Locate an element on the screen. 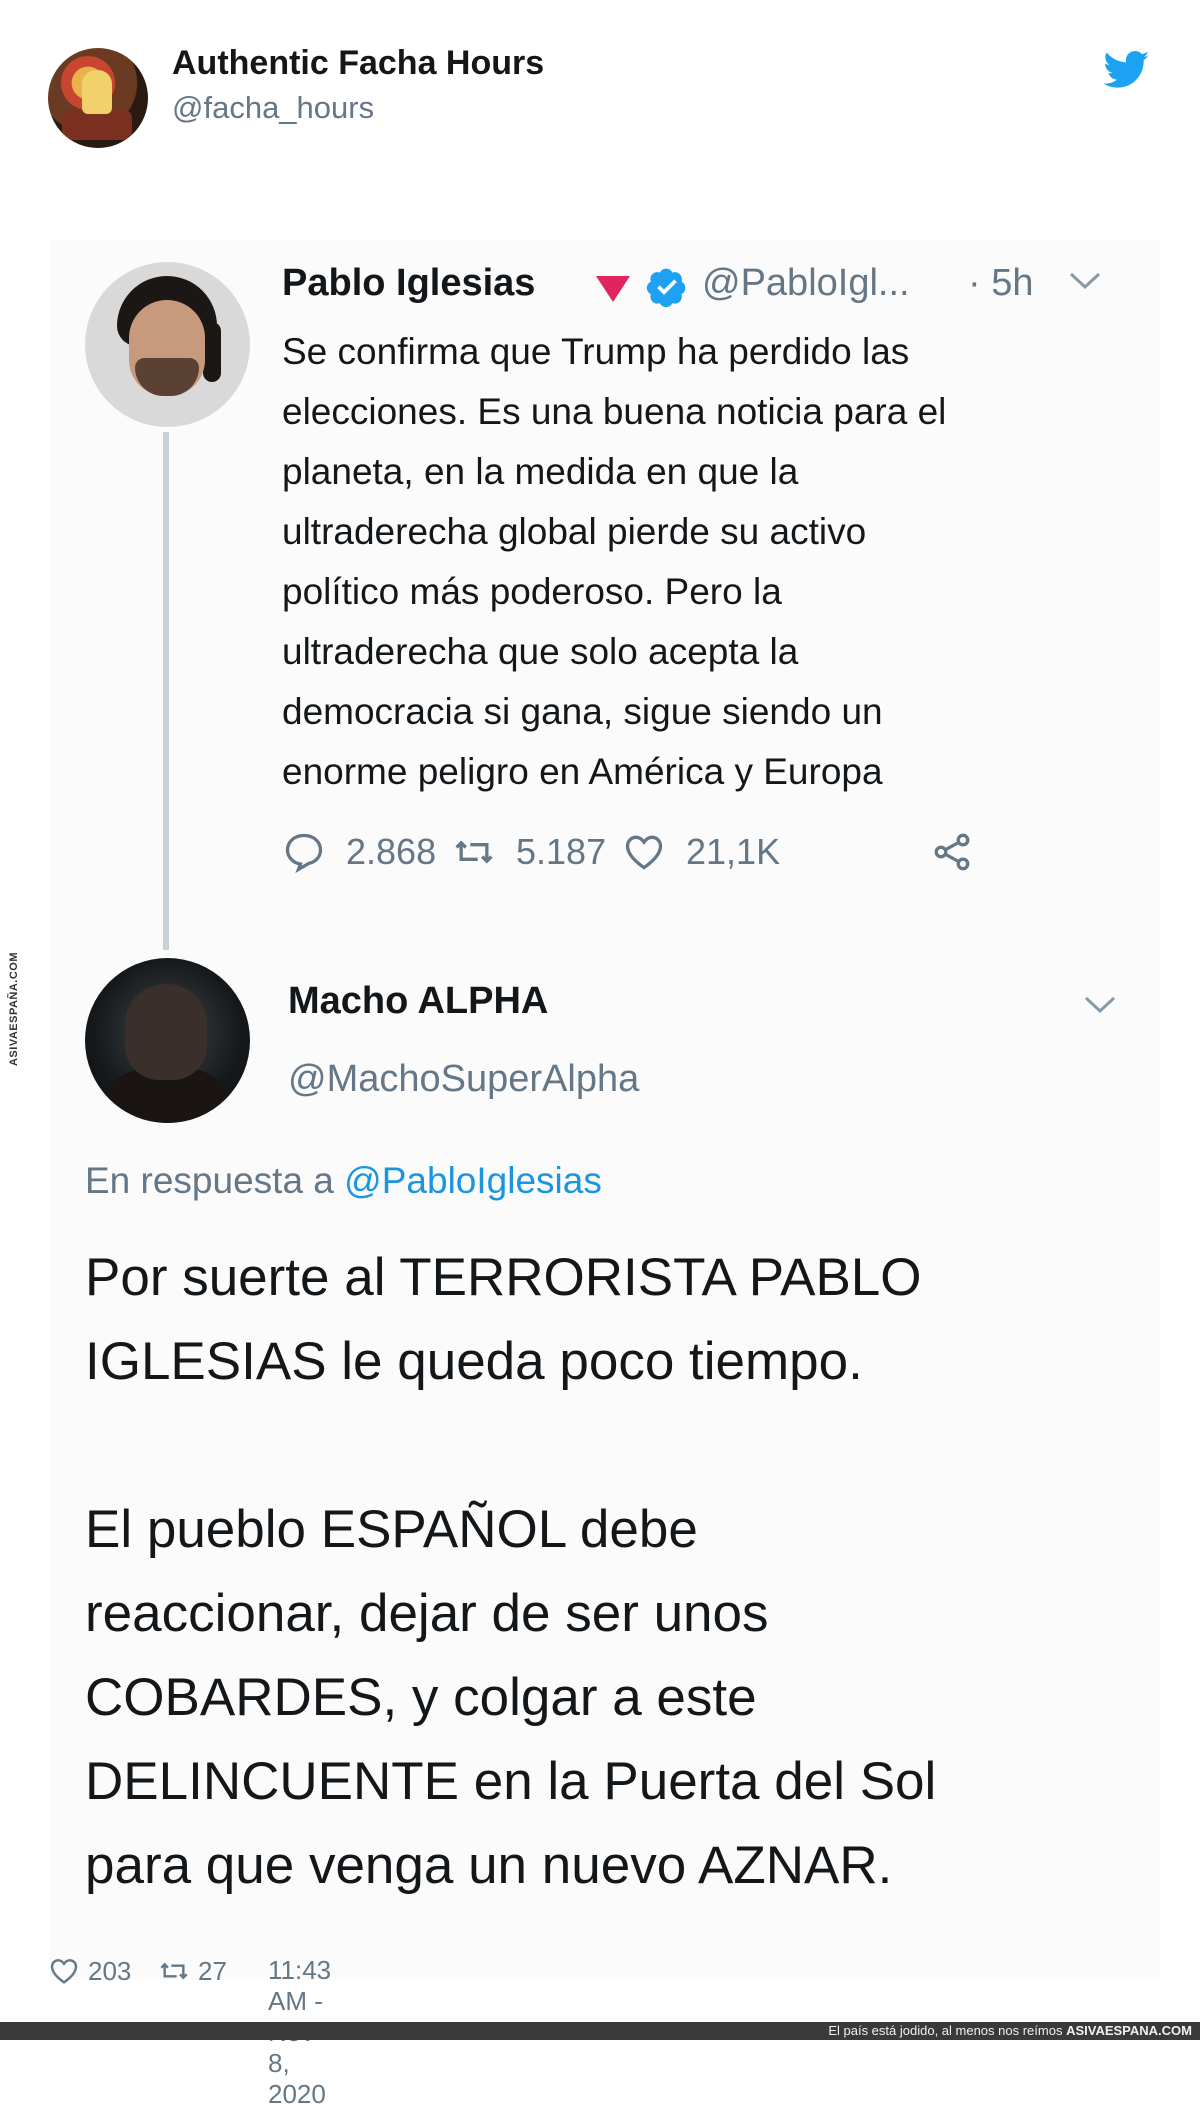 This screenshot has height=2110, width=1200. side-watermark-text: ASIVAESPAÑA.COM is located at coordinates (14, 1009).